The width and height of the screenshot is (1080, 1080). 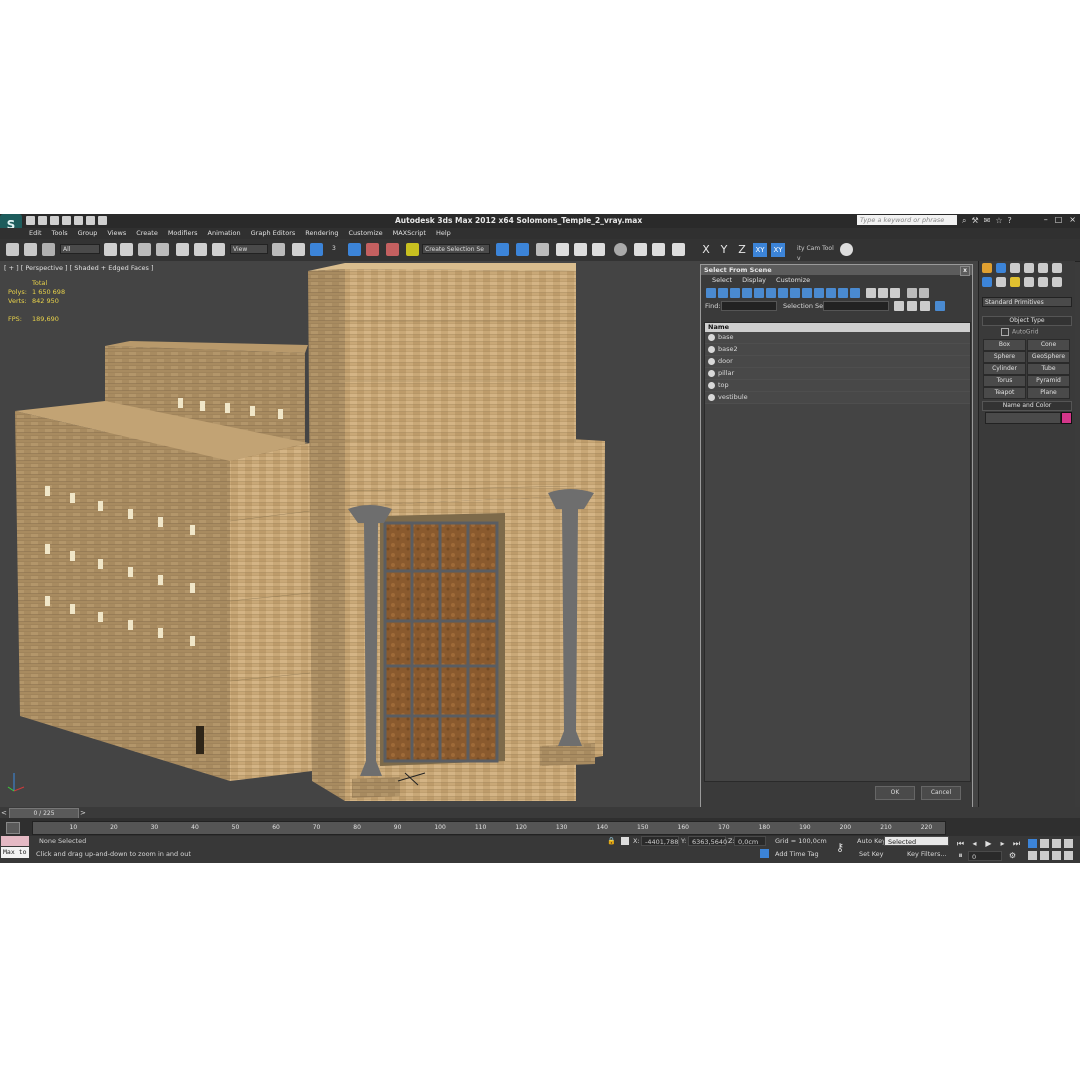 What do you see at coordinates (42, 220) in the screenshot?
I see `open-file-icon` at bounding box center [42, 220].